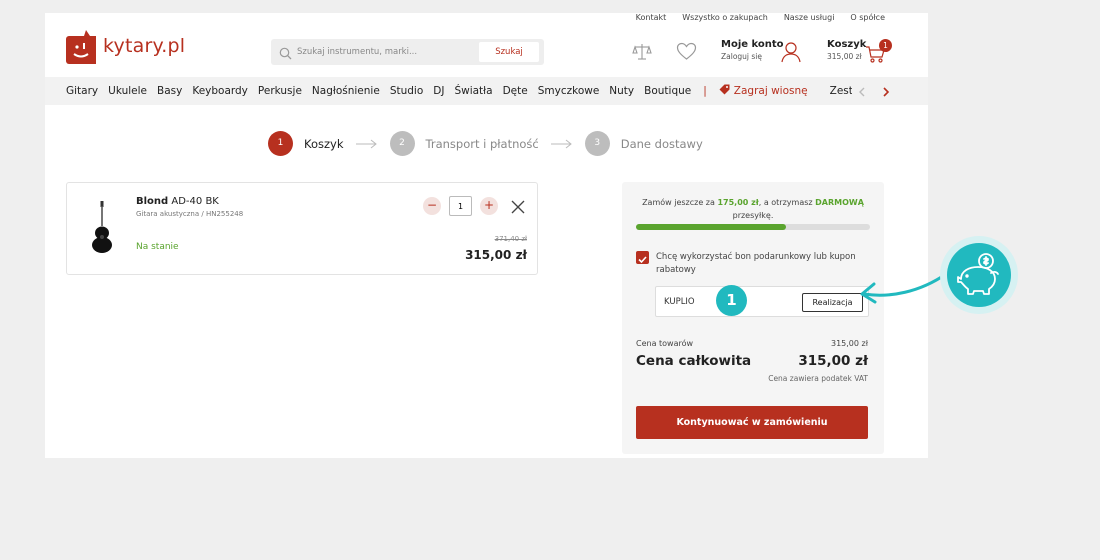 Image resolution: width=1100 pixels, height=560 pixels. I want to click on checkmark-icon, so click(642, 260).